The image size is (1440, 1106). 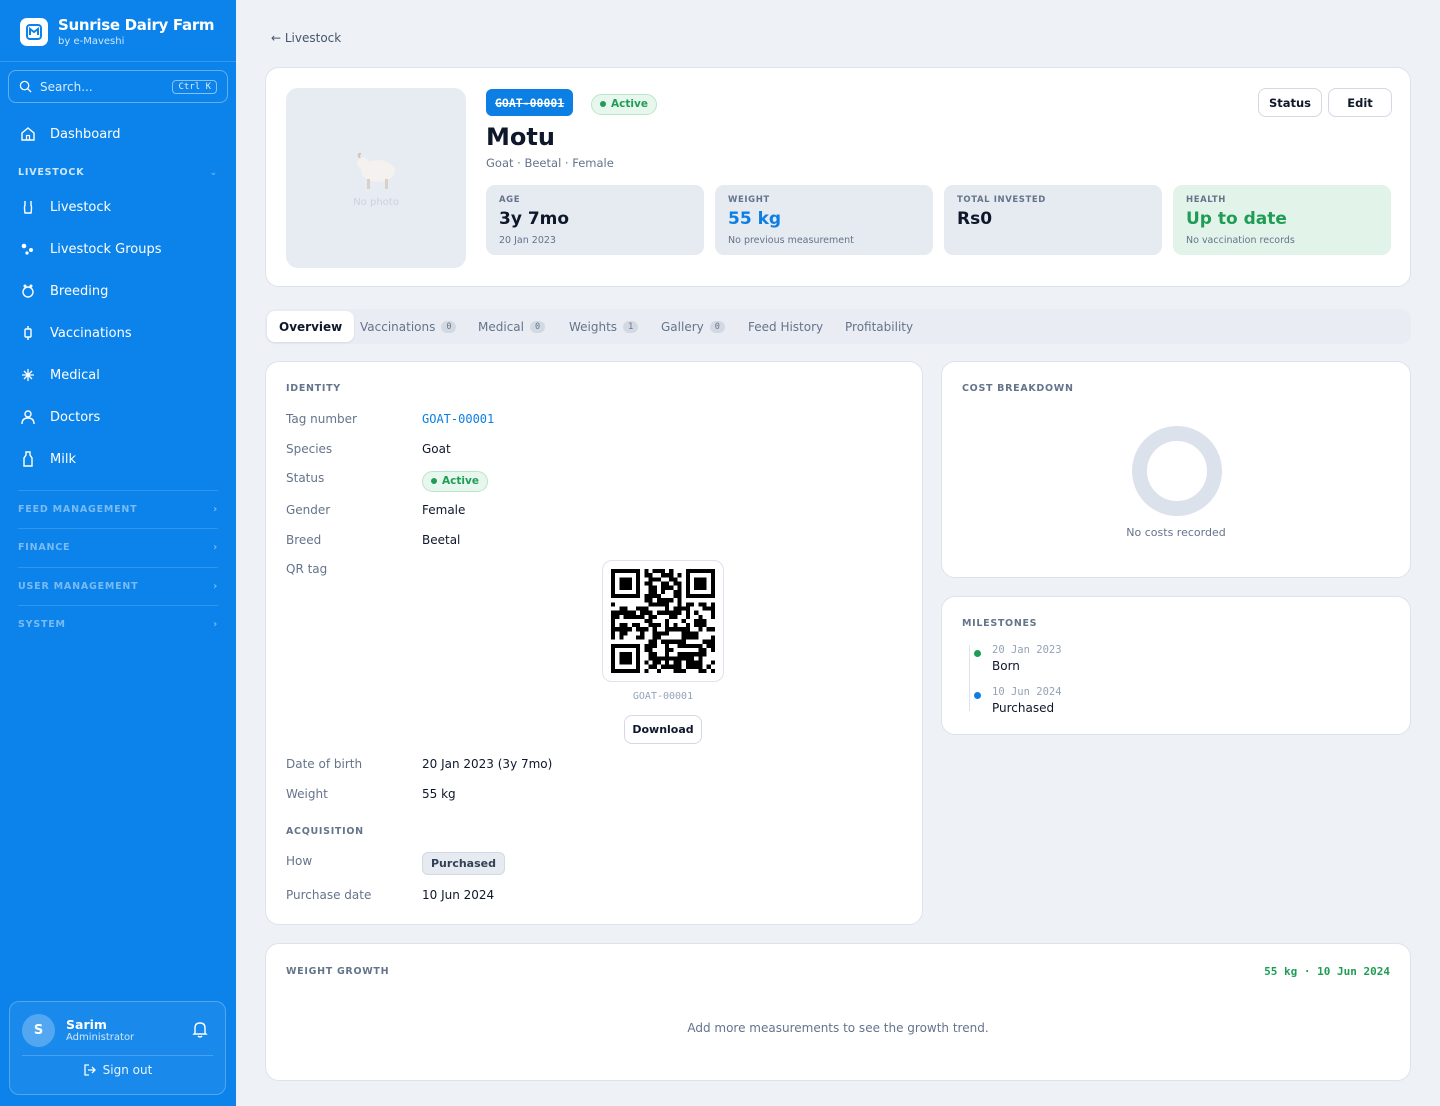 I want to click on tab-label: Feed History, so click(x=786, y=326).